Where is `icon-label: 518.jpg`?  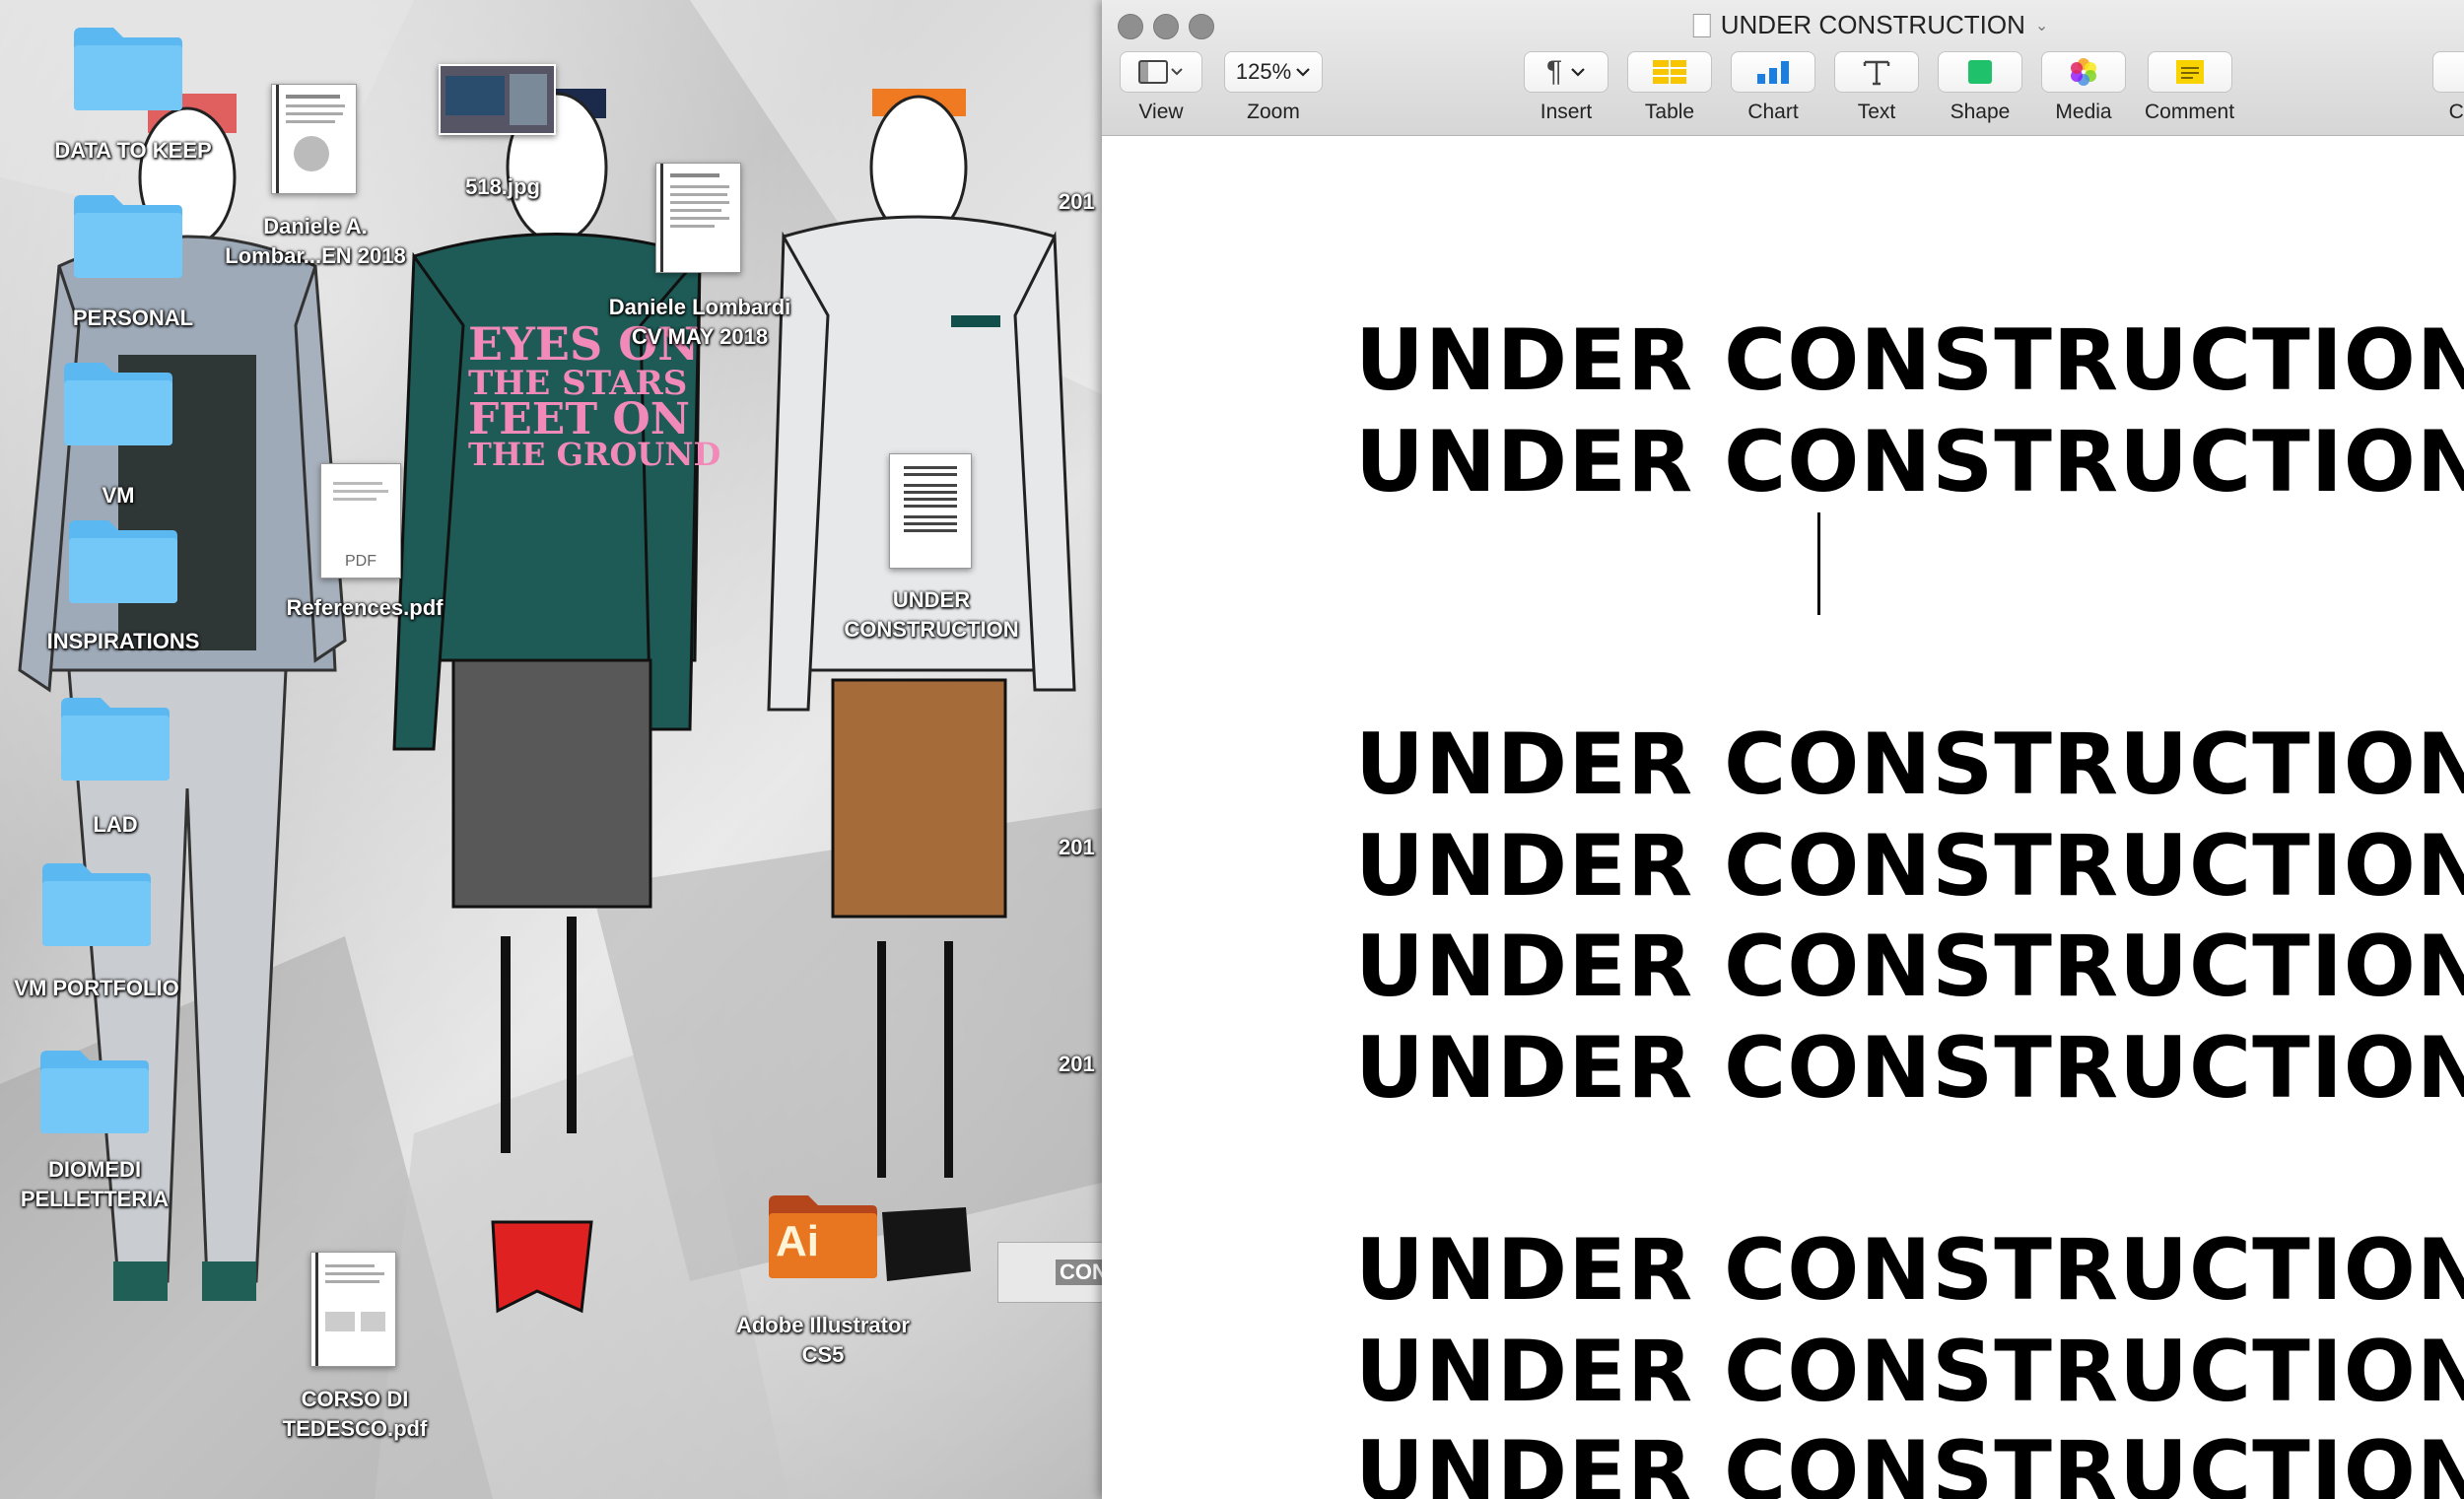
icon-label: 518.jpg is located at coordinates (502, 186).